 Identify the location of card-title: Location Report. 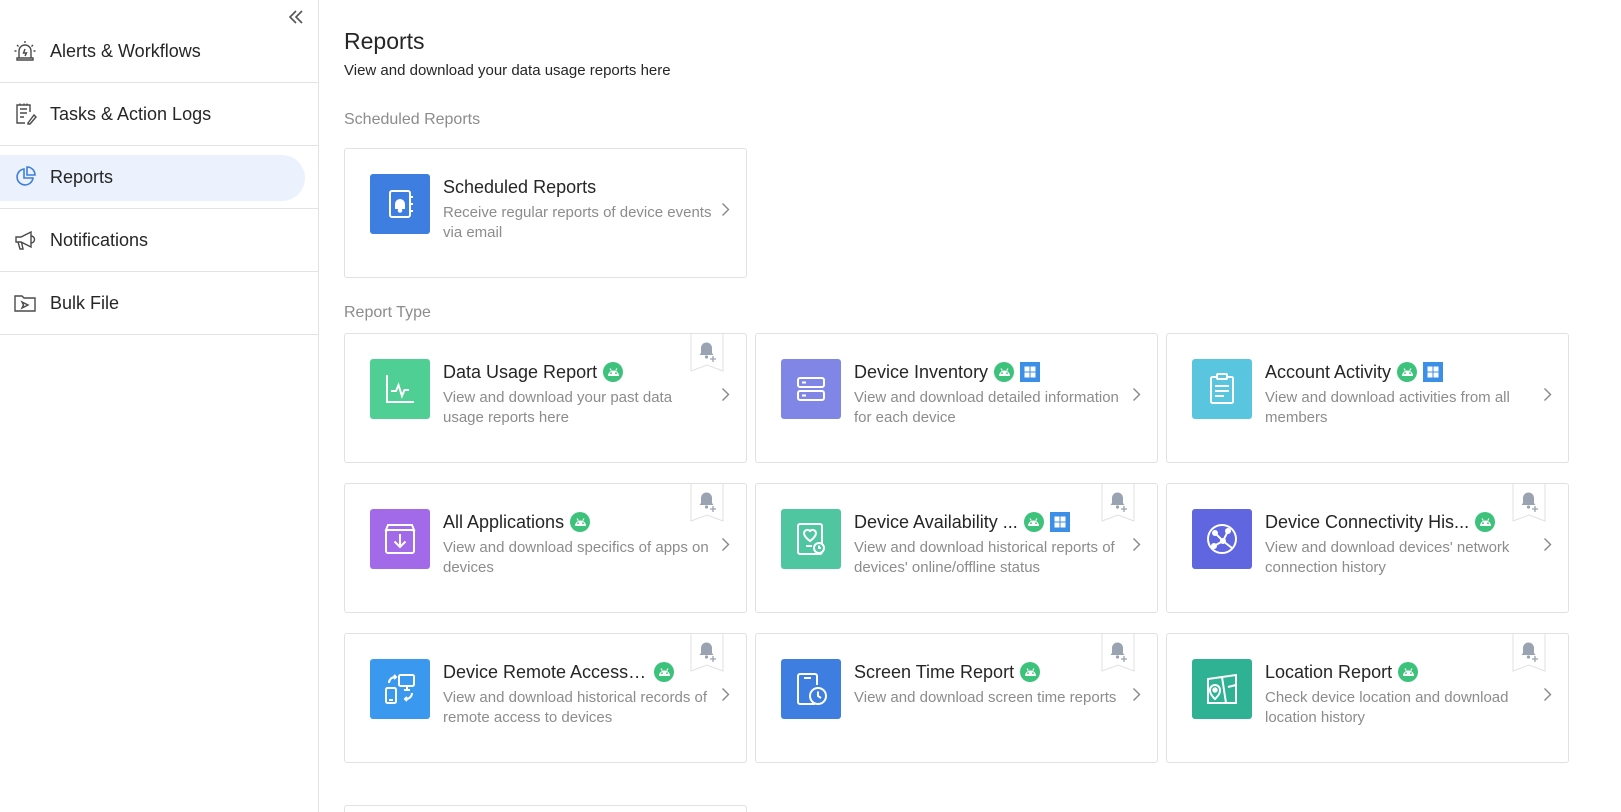
(1329, 671).